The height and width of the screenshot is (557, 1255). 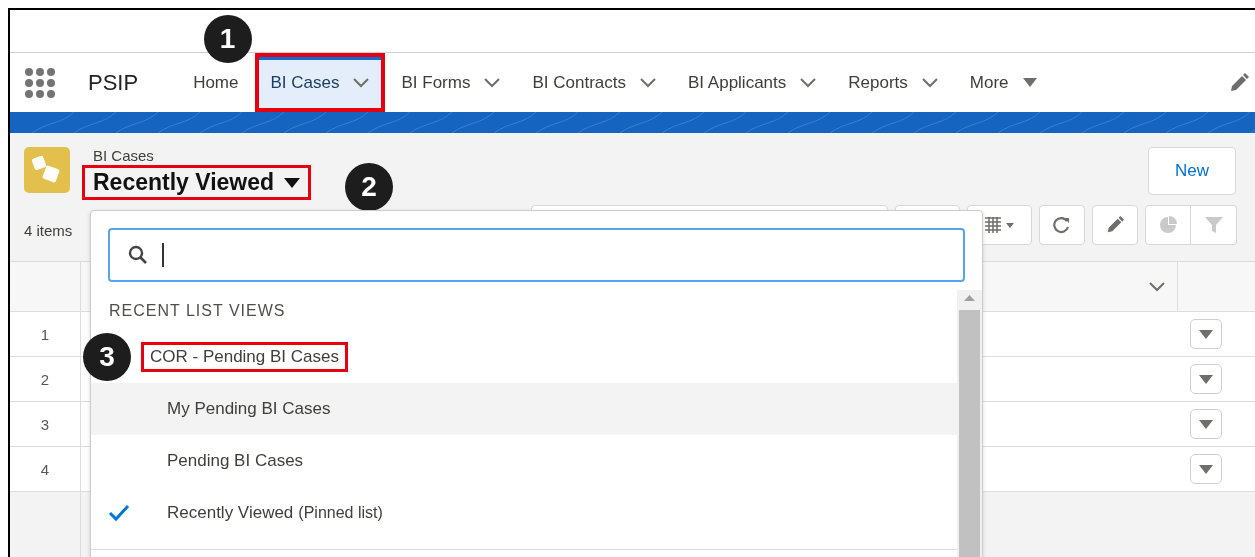 I want to click on nav-tab: BI Cases, so click(x=320, y=82).